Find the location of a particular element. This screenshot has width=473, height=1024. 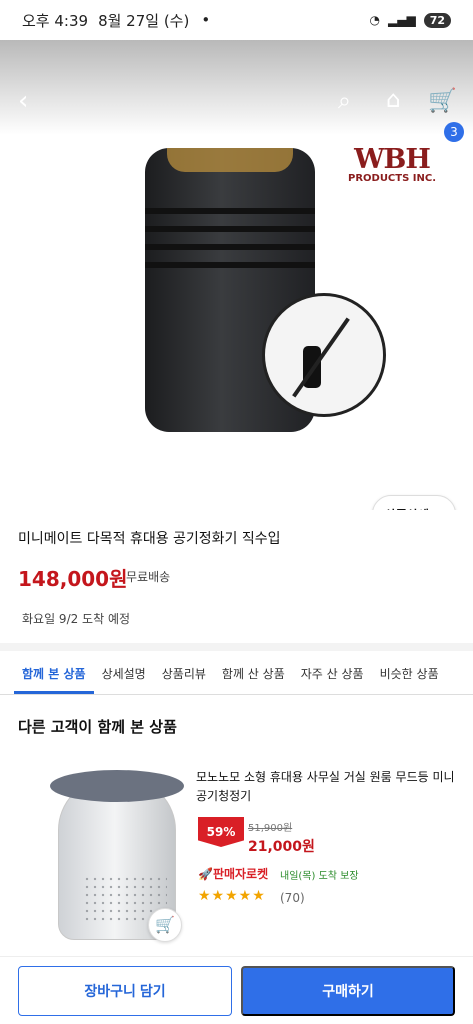

delivery-estimate: 화요일 9/2 도착 예정 is located at coordinates (76, 619).